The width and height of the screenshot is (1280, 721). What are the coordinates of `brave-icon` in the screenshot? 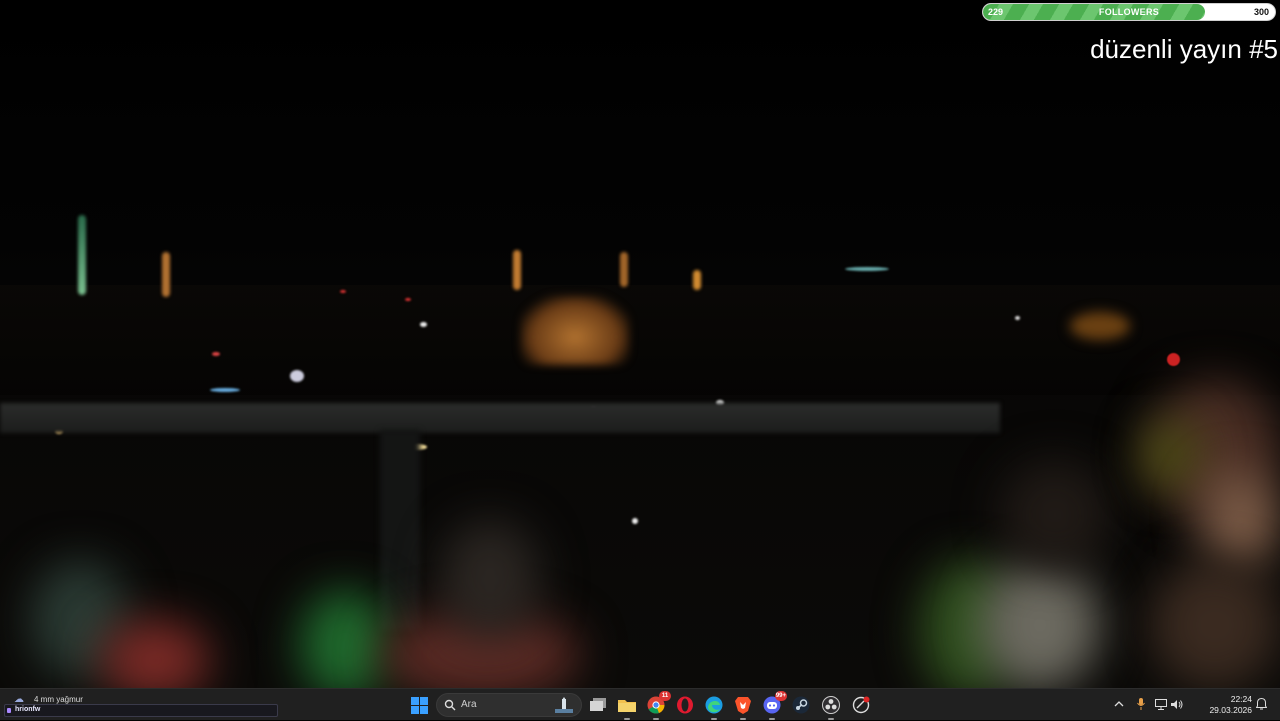 It's located at (743, 705).